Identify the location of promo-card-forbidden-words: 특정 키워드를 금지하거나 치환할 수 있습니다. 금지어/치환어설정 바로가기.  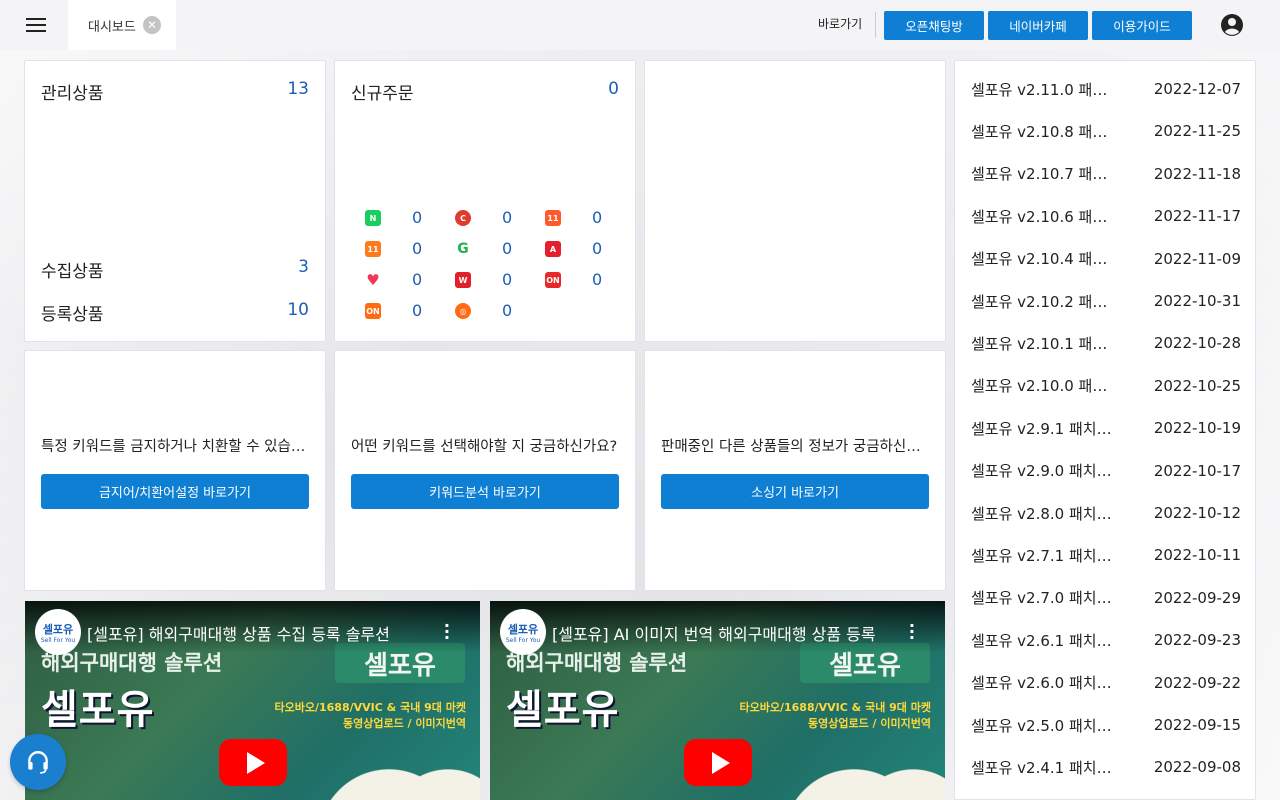
(175, 470).